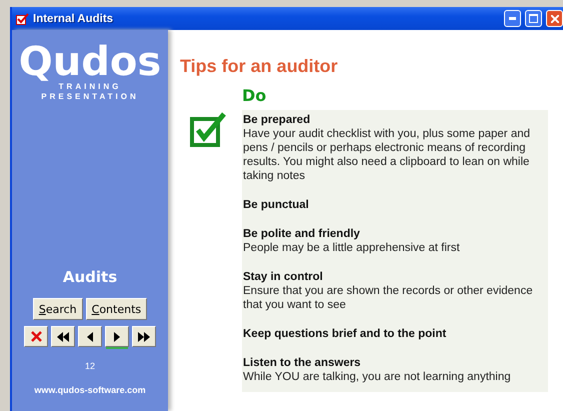  I want to click on section-title: Audits, so click(90, 277).